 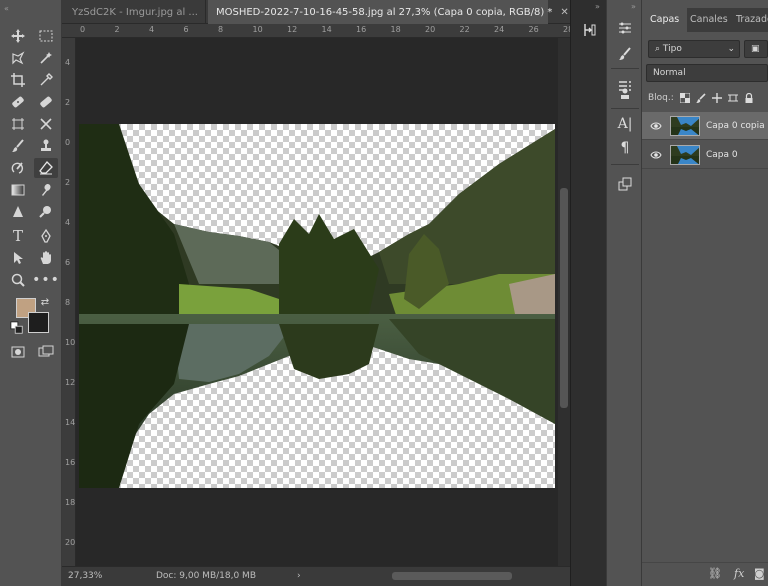 What do you see at coordinates (46, 102) in the screenshot?
I see `patch-icon` at bounding box center [46, 102].